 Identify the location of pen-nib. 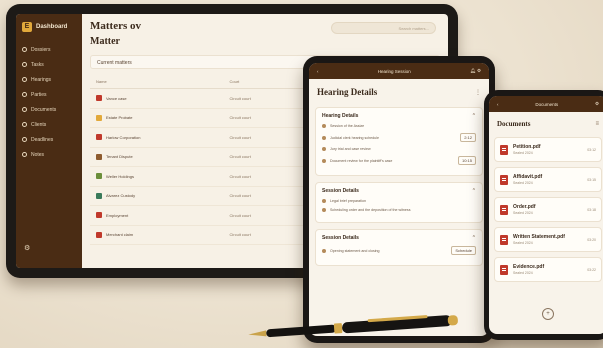
(257, 333).